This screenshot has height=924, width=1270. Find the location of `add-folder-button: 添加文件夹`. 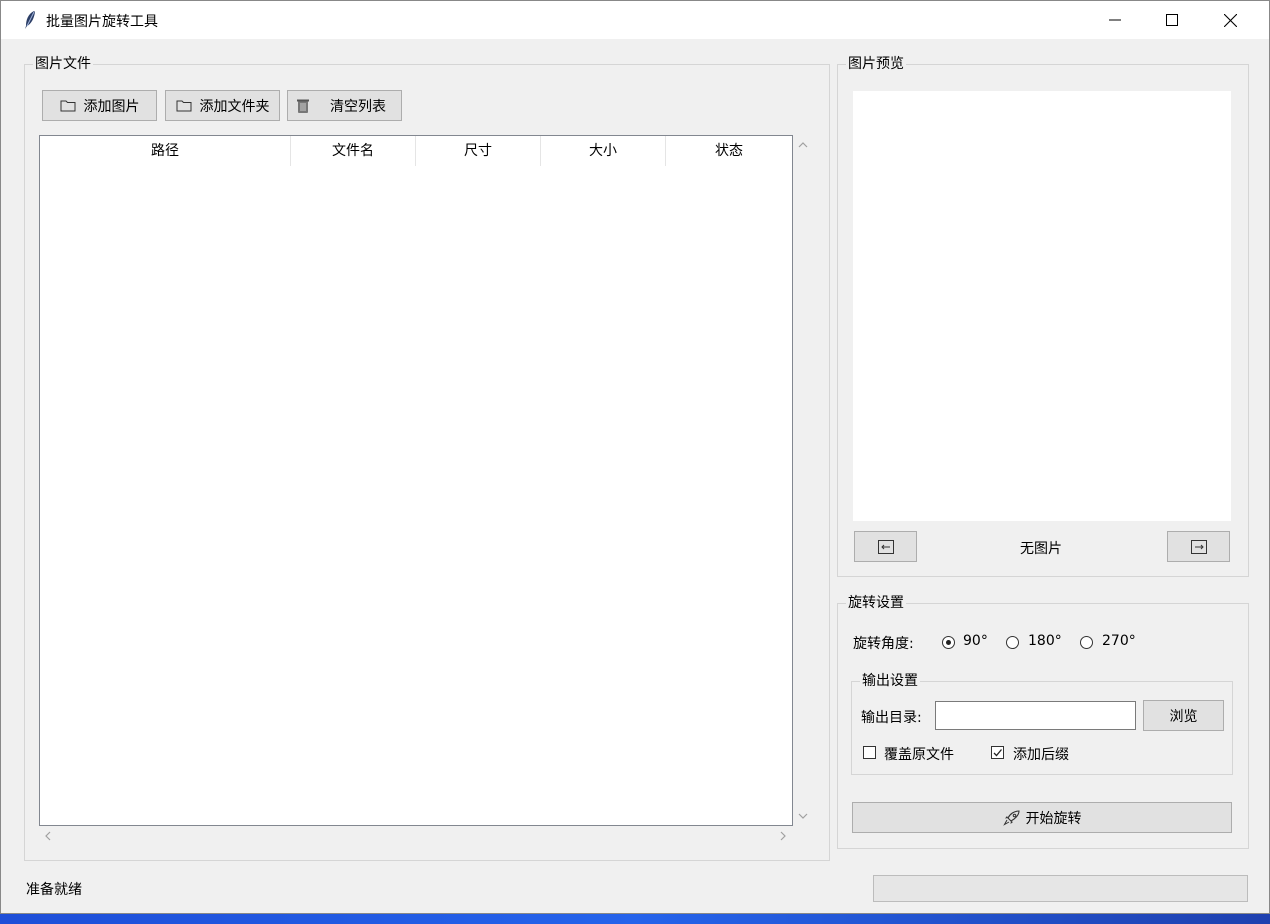

add-folder-button: 添加文件夹 is located at coordinates (222, 105).